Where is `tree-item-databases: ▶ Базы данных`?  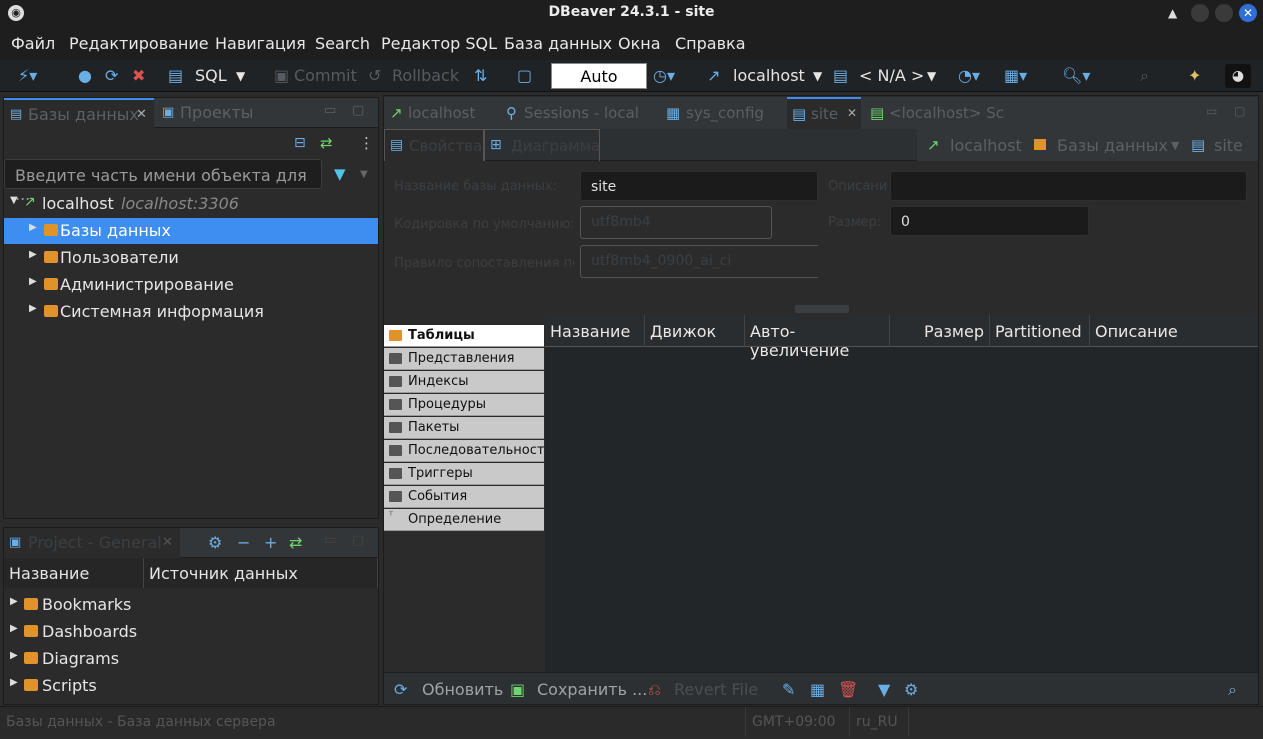 tree-item-databases: ▶ Базы данных is located at coordinates (191, 231).